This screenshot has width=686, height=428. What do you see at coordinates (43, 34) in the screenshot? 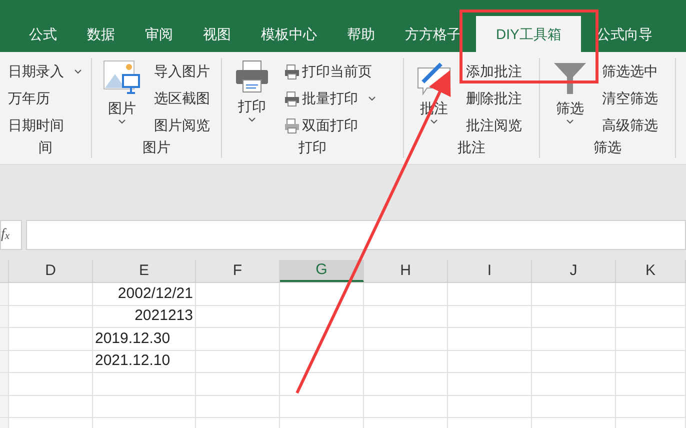
I see `ribbon-tab: 公式` at bounding box center [43, 34].